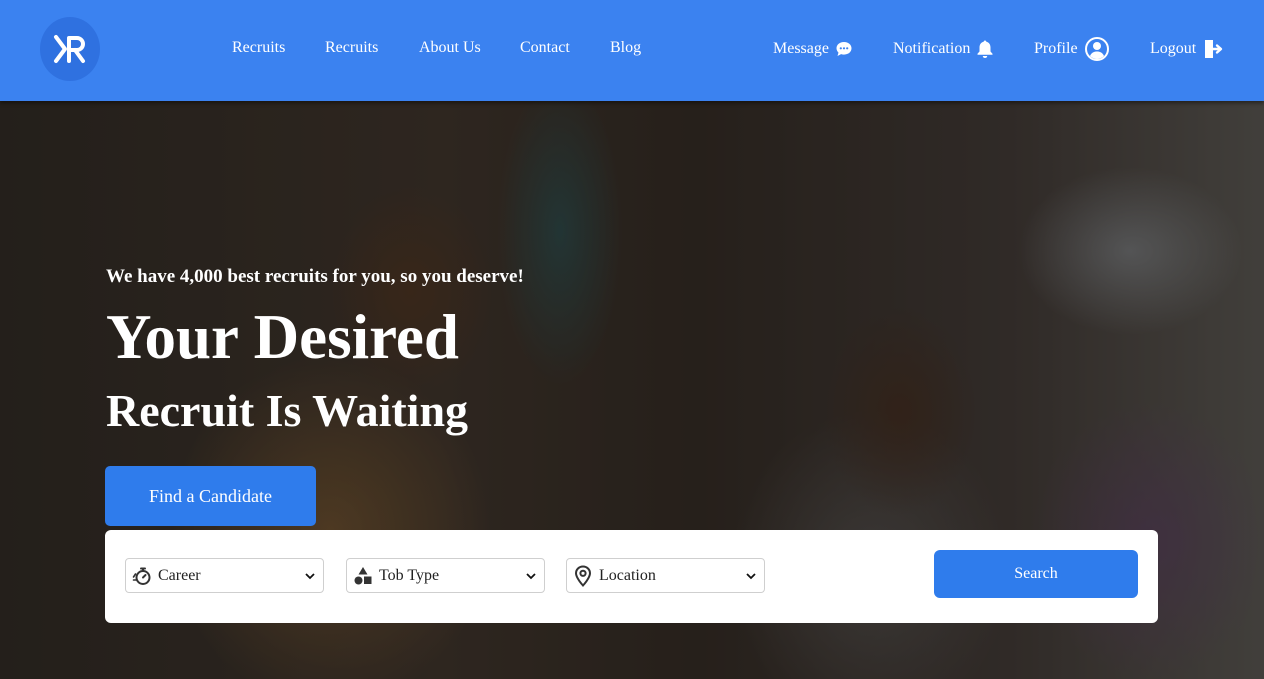  What do you see at coordinates (665, 575) in the screenshot?
I see `location-select: Location` at bounding box center [665, 575].